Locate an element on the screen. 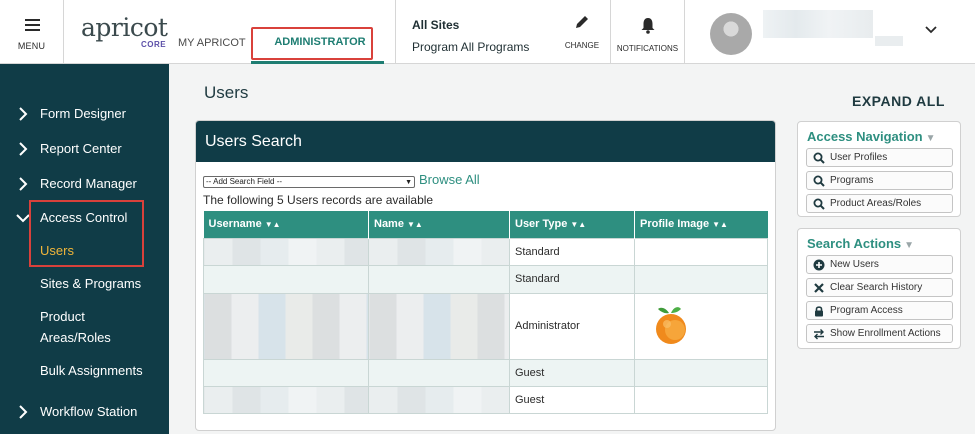 Image resolution: width=975 pixels, height=434 pixels. menu-button: MENU is located at coordinates (32, 32).